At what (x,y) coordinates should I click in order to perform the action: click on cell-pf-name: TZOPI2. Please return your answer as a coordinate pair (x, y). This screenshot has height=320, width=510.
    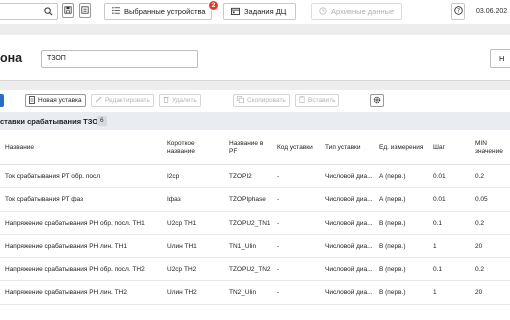
    Looking at the image, I should click on (240, 176).